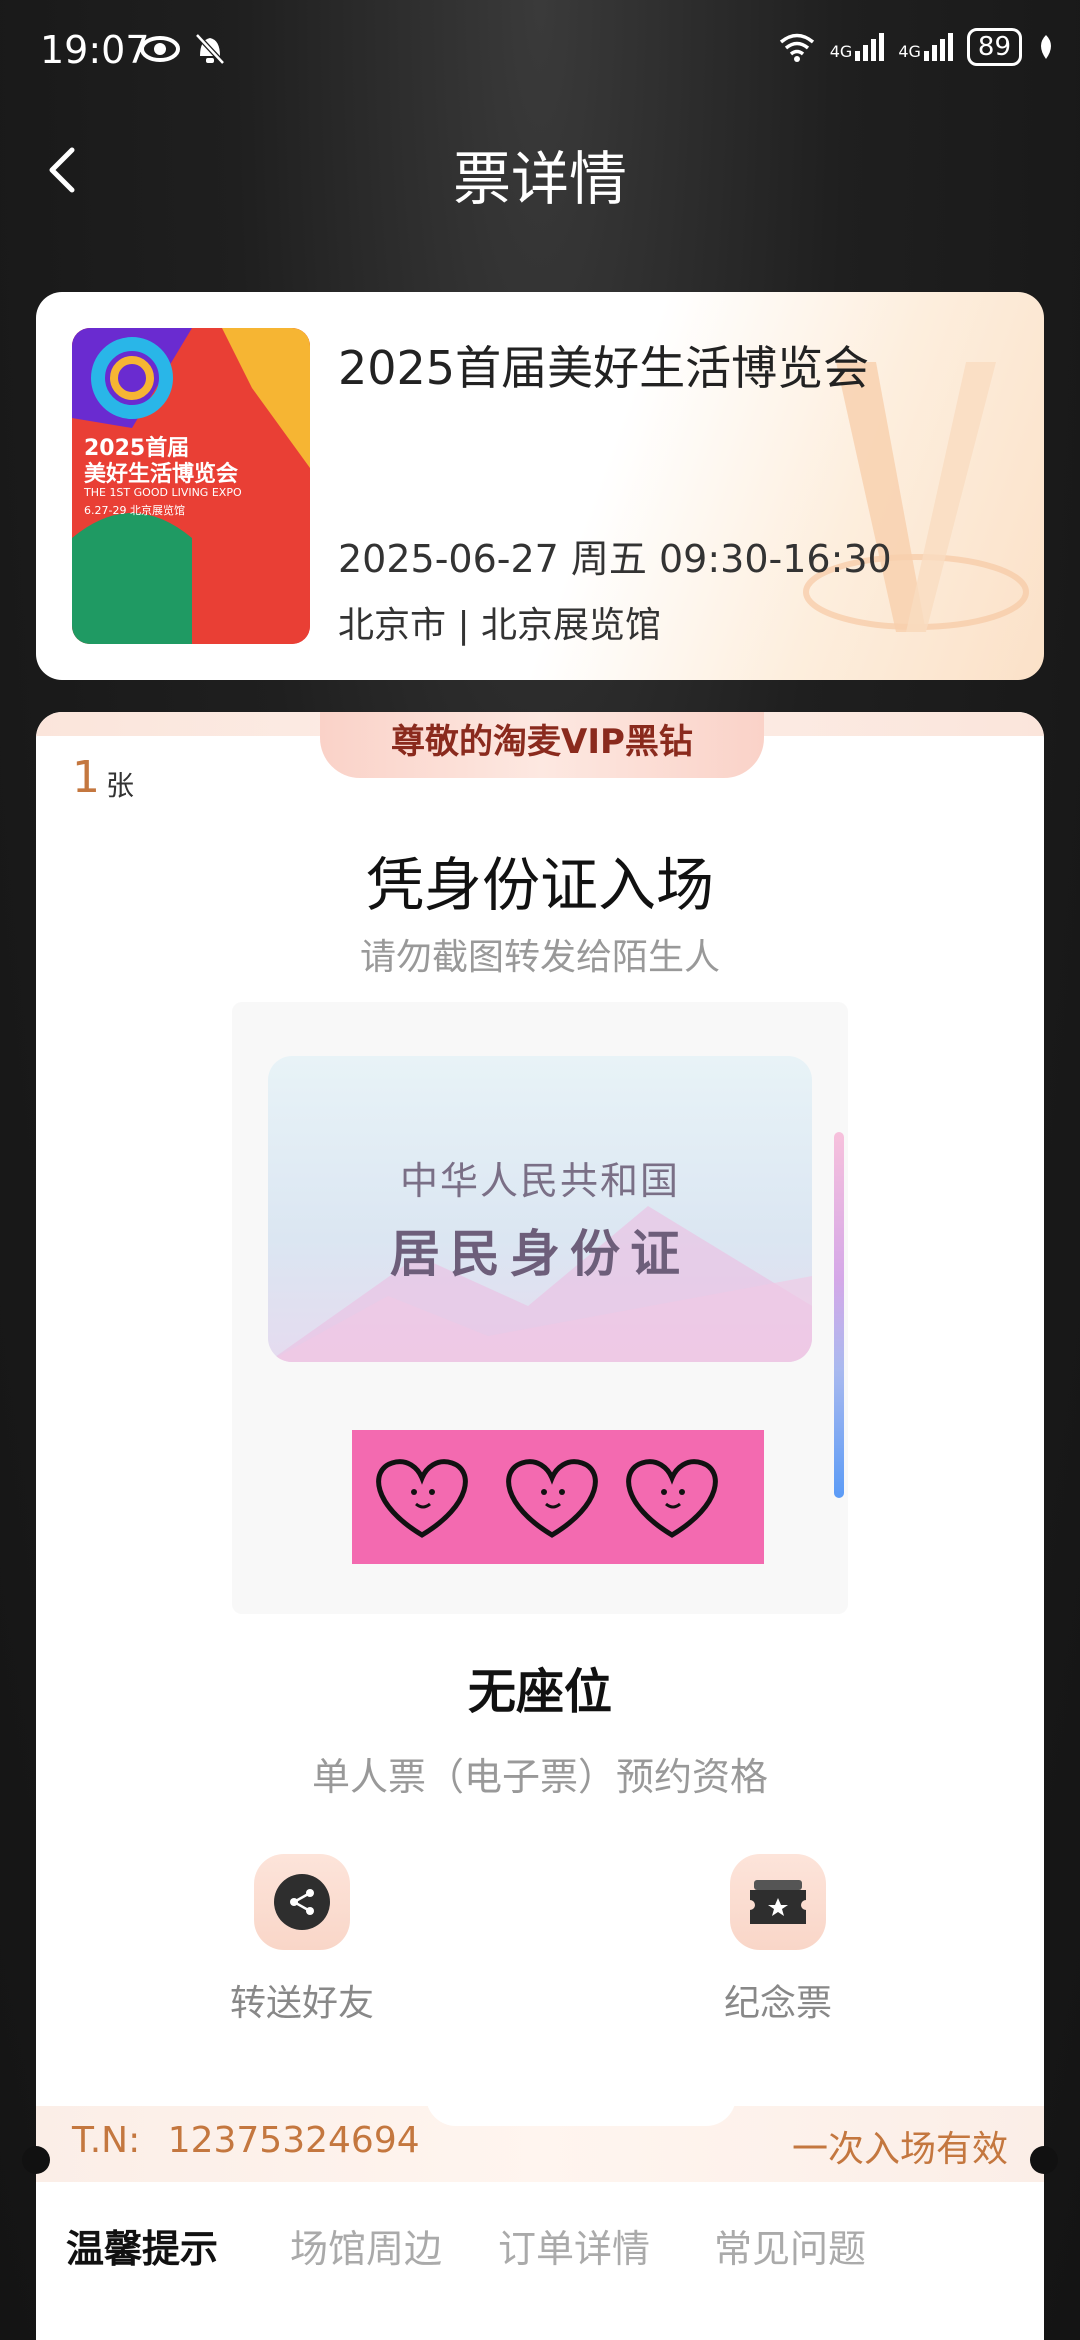 The image size is (1080, 2340). I want to click on page-title: 票详情, so click(539, 179).